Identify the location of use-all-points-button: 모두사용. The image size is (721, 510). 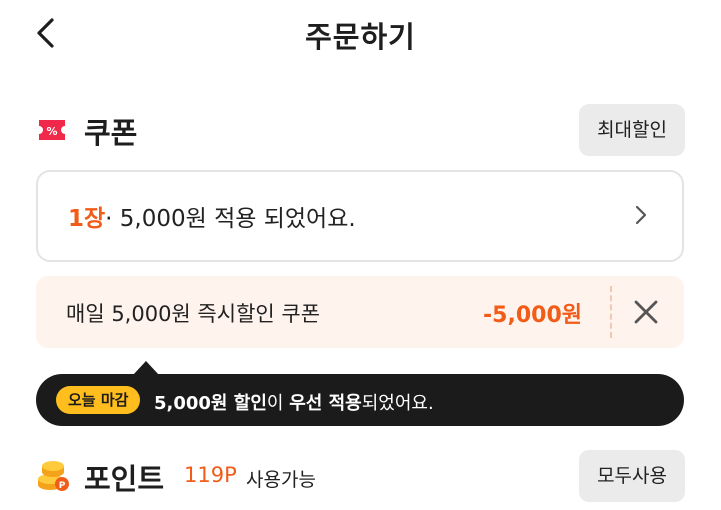
(632, 476).